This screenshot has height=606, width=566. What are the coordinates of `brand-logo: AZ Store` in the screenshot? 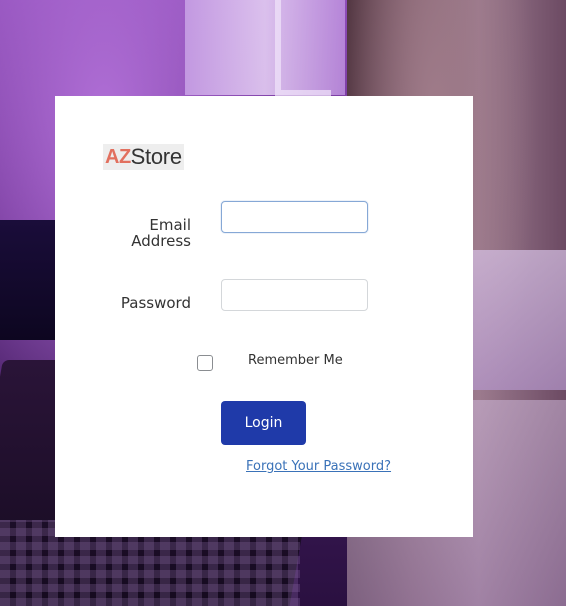 It's located at (143, 157).